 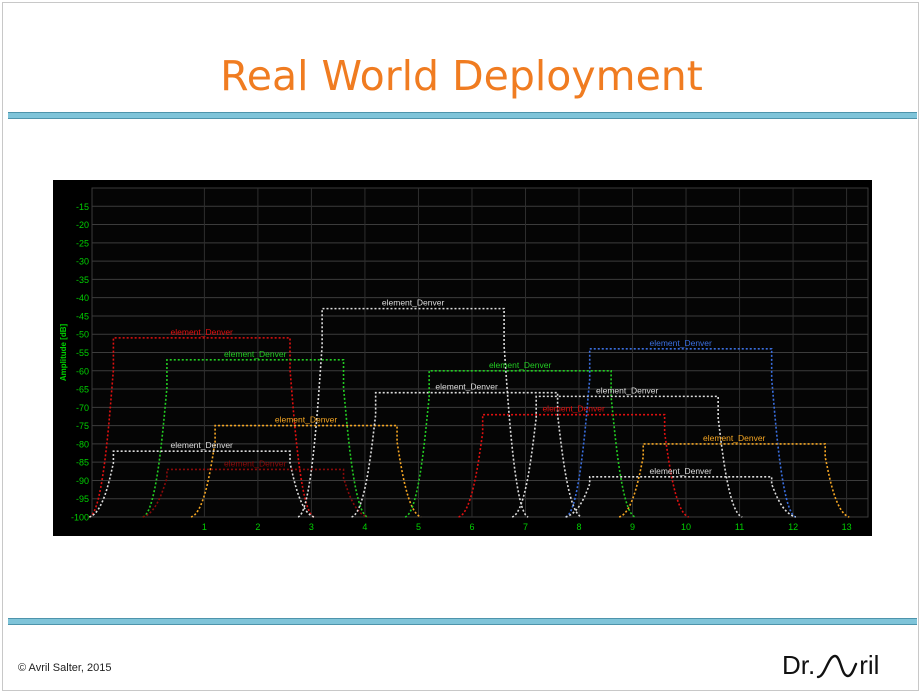 What do you see at coordinates (82, 298) in the screenshot?
I see `y-tick-label: -40` at bounding box center [82, 298].